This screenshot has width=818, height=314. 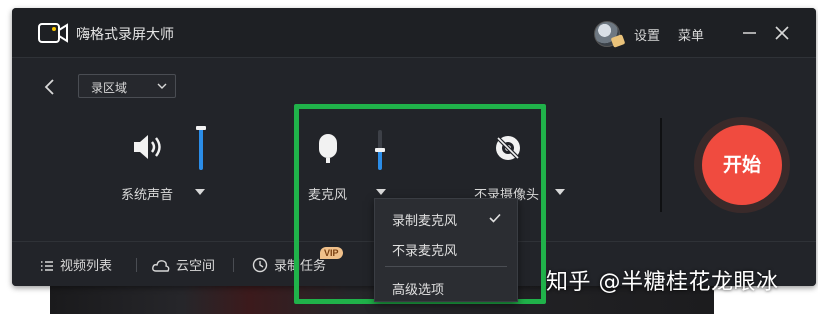 I want to click on system-volume-fill, so click(x=201, y=149).